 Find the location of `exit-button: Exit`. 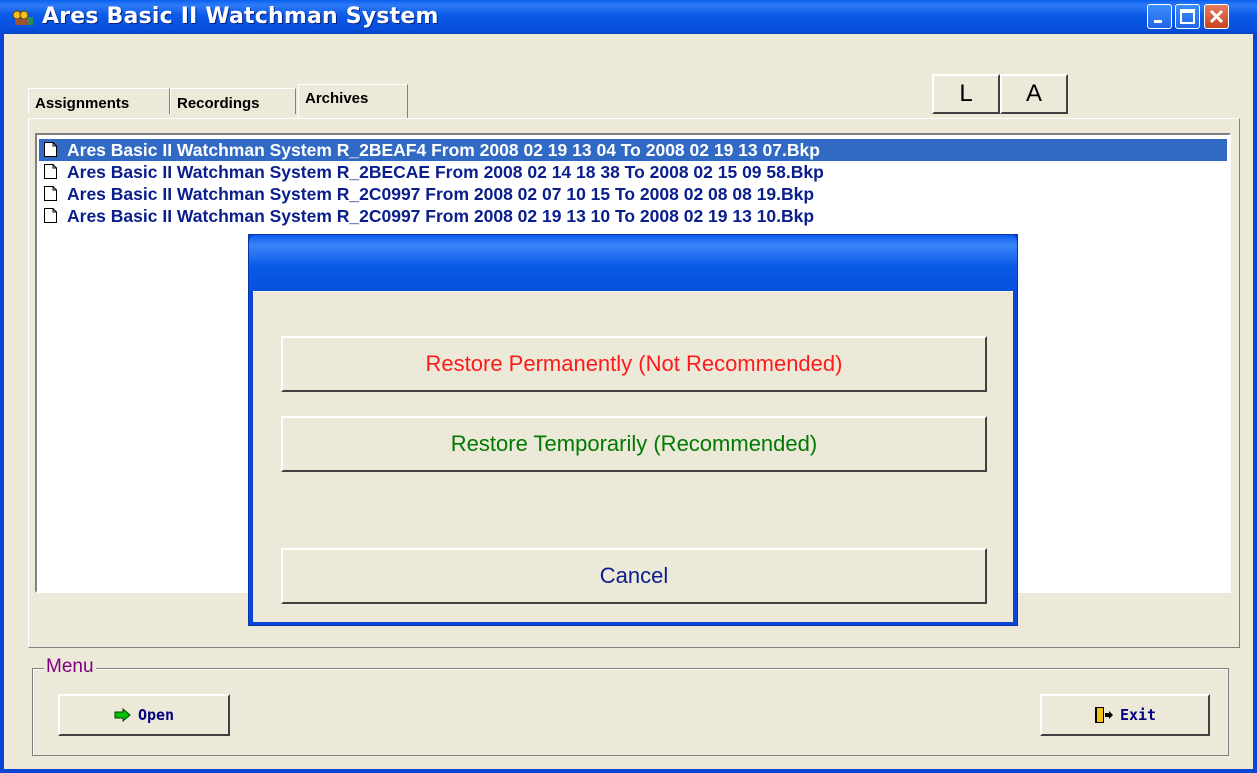

exit-button: Exit is located at coordinates (1125, 715).